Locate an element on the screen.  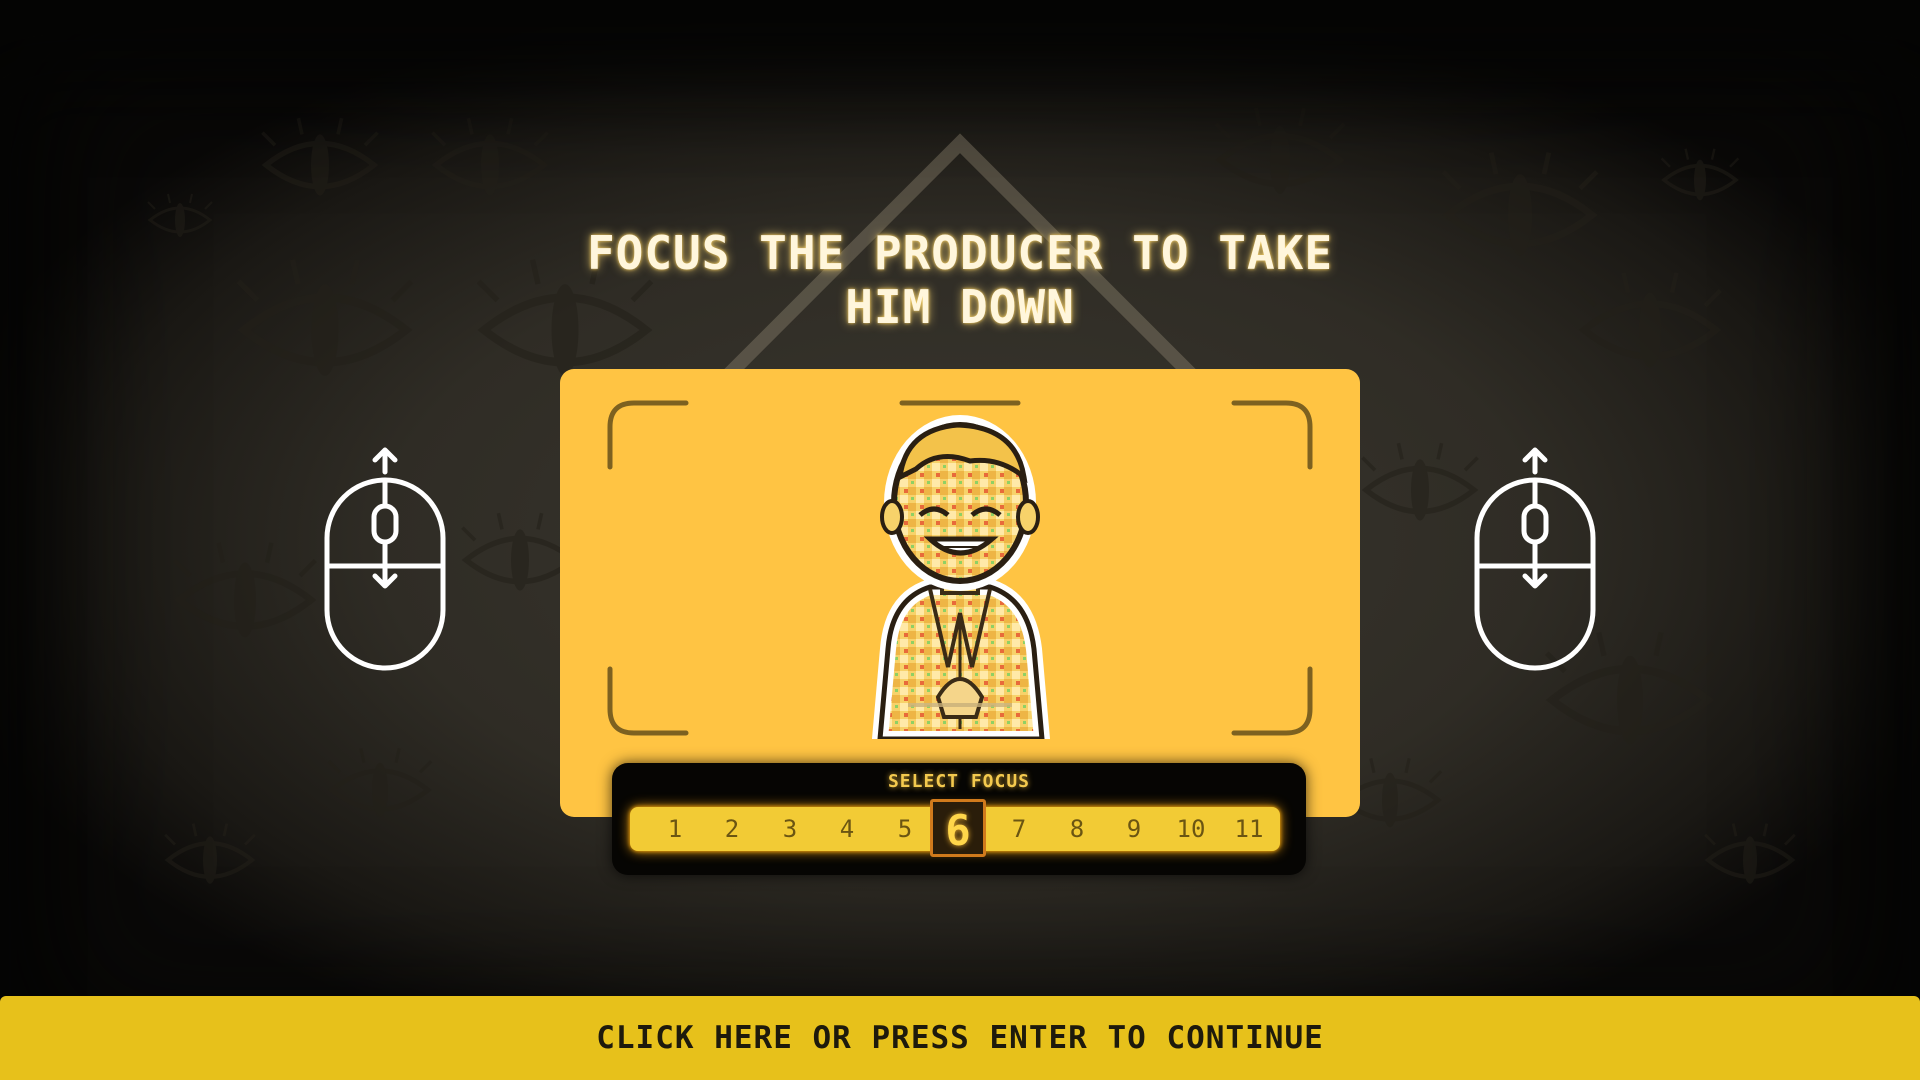
focus-option-8: 8 is located at coordinates (1077, 829).